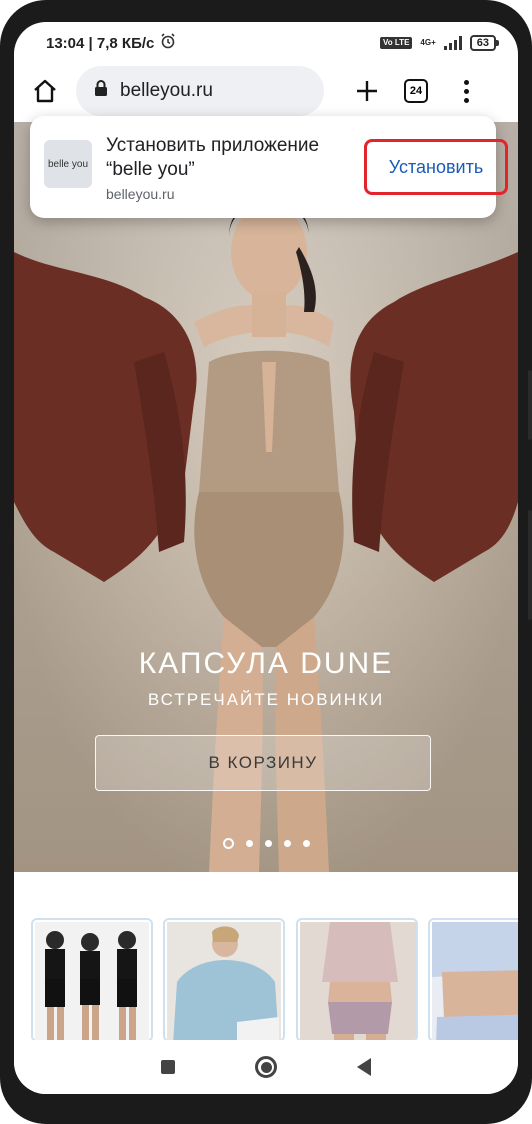 Image resolution: width=532 pixels, height=1124 pixels. I want to click on install-button: Установить, so click(436, 167).